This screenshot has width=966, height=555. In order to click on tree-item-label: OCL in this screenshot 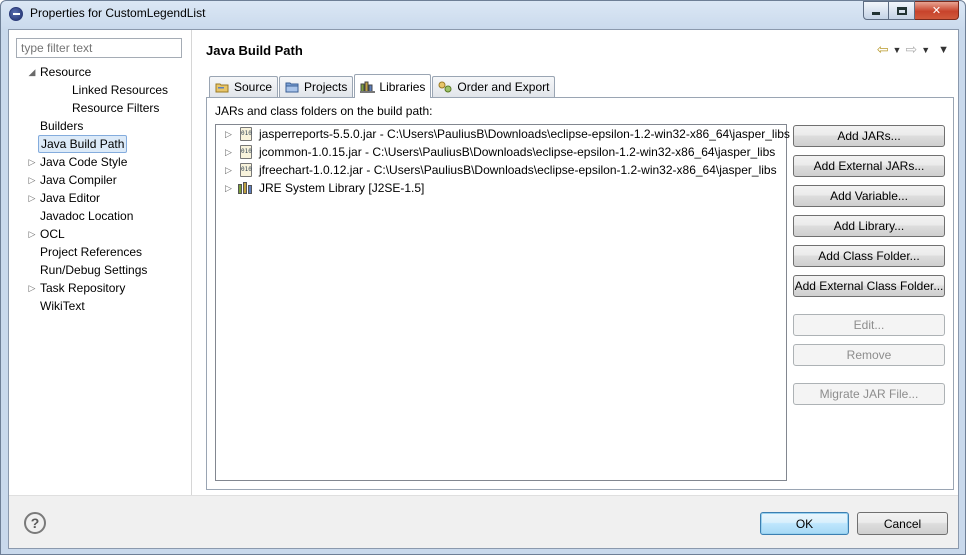, I will do `click(52, 234)`.